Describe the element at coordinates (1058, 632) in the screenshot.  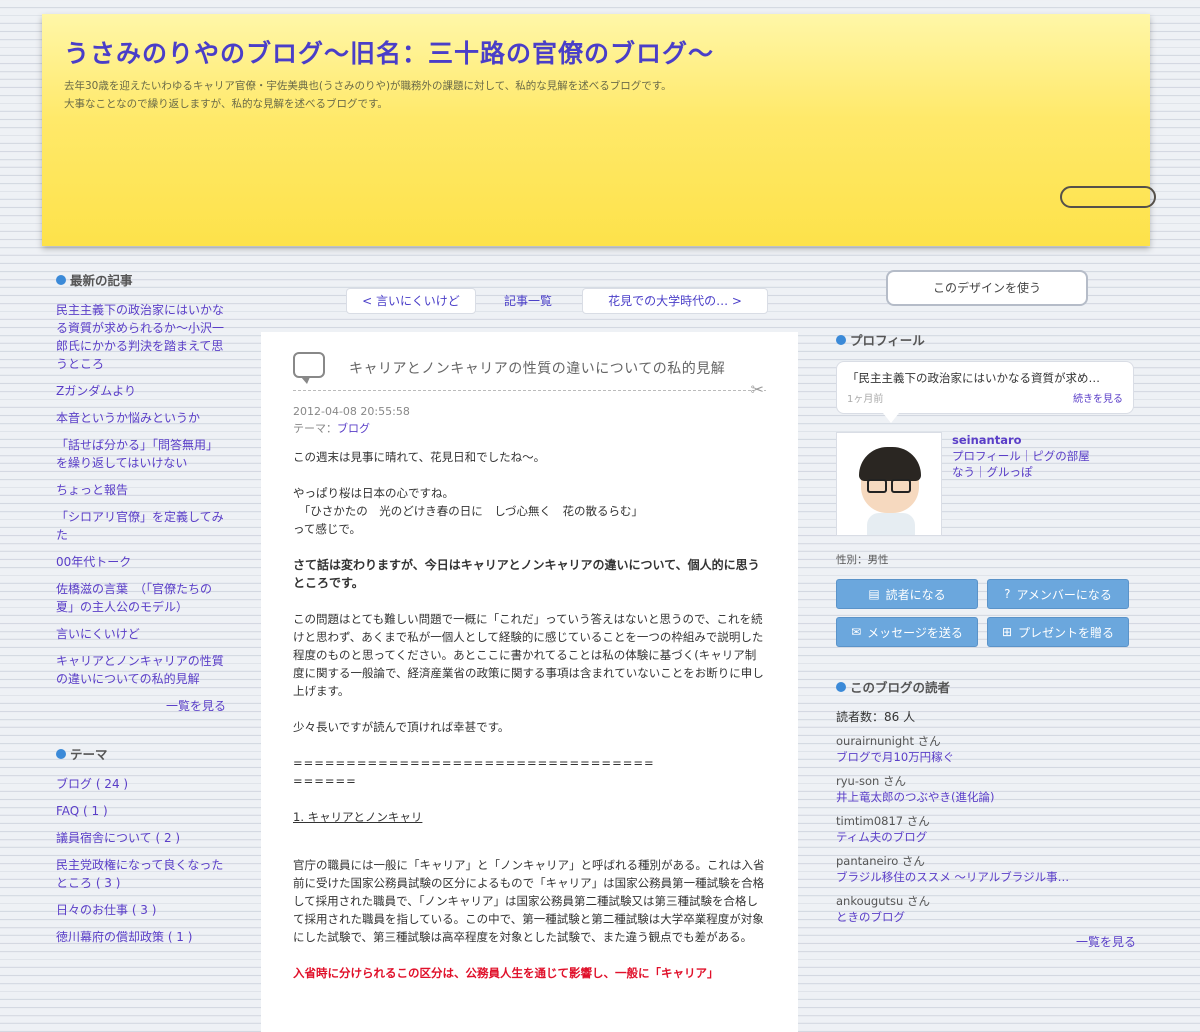
I see `send-present-button: ⊞ プレゼントを贈る` at that location.